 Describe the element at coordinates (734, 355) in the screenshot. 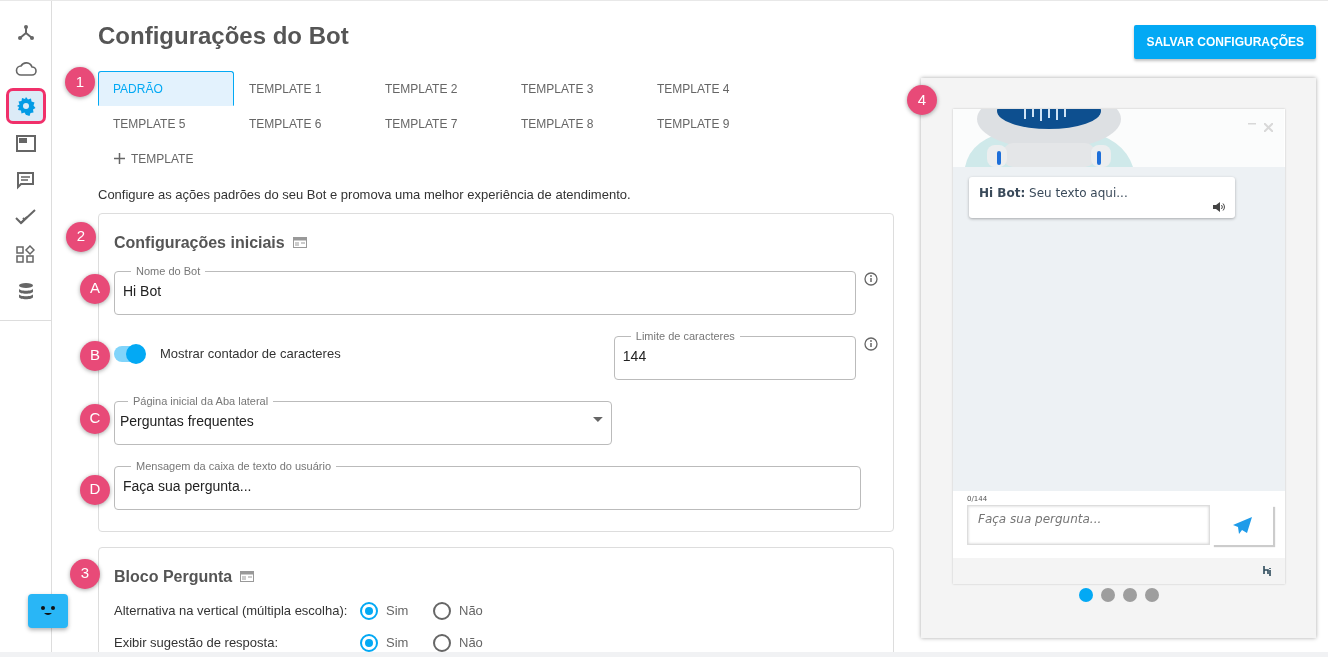

I see `text-field: Limite de caracteres 144` at that location.